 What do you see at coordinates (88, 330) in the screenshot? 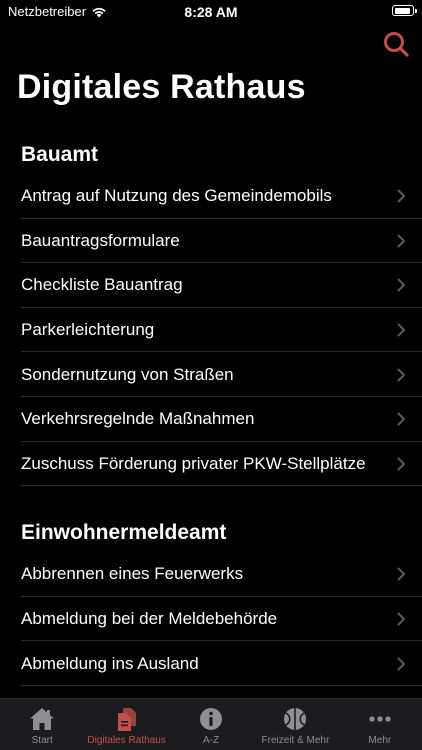
I see `list-item-label: Parkerleichterung` at bounding box center [88, 330].